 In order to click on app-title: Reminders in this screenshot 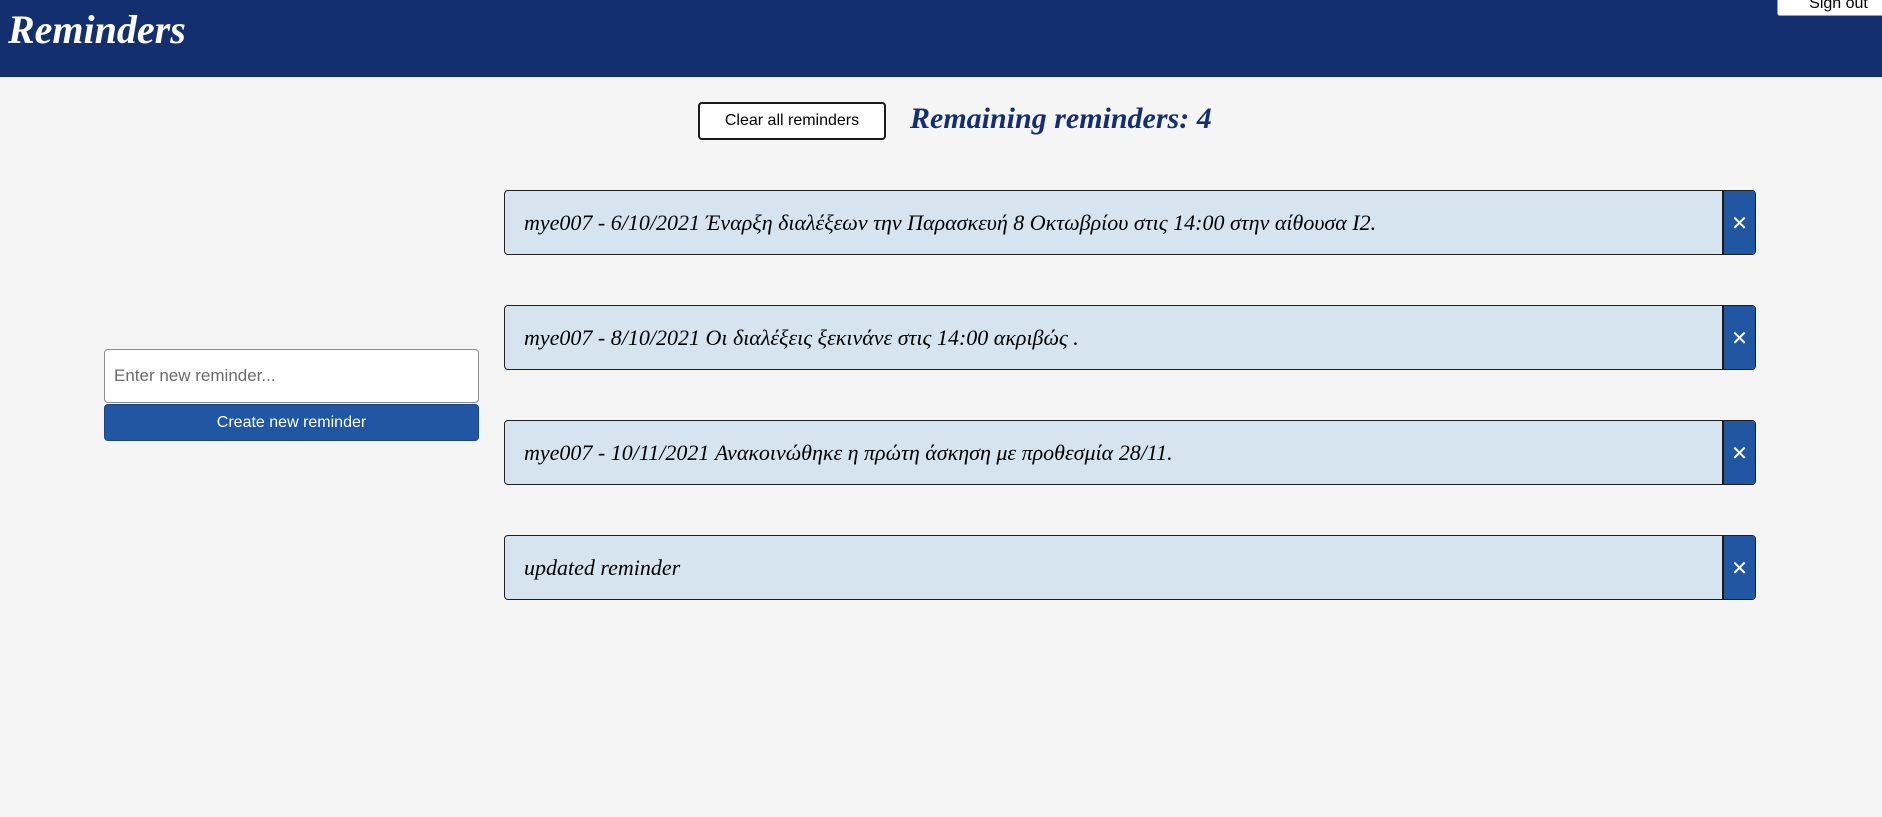, I will do `click(97, 29)`.